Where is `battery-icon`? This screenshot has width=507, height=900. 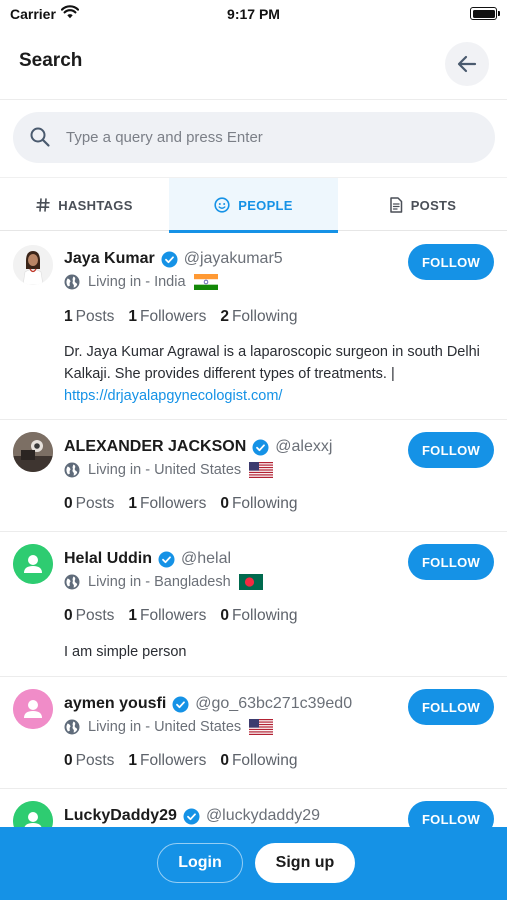
battery-icon is located at coordinates (485, 13).